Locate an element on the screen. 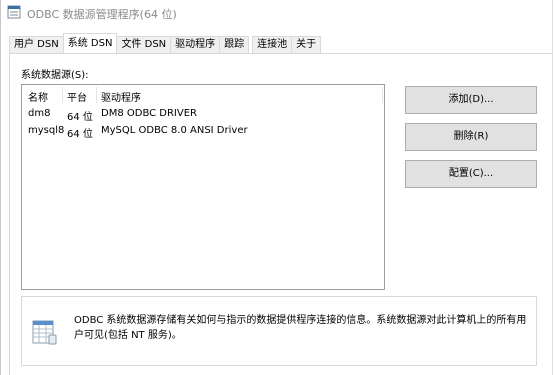  tab-about: 关于 is located at coordinates (306, 44).